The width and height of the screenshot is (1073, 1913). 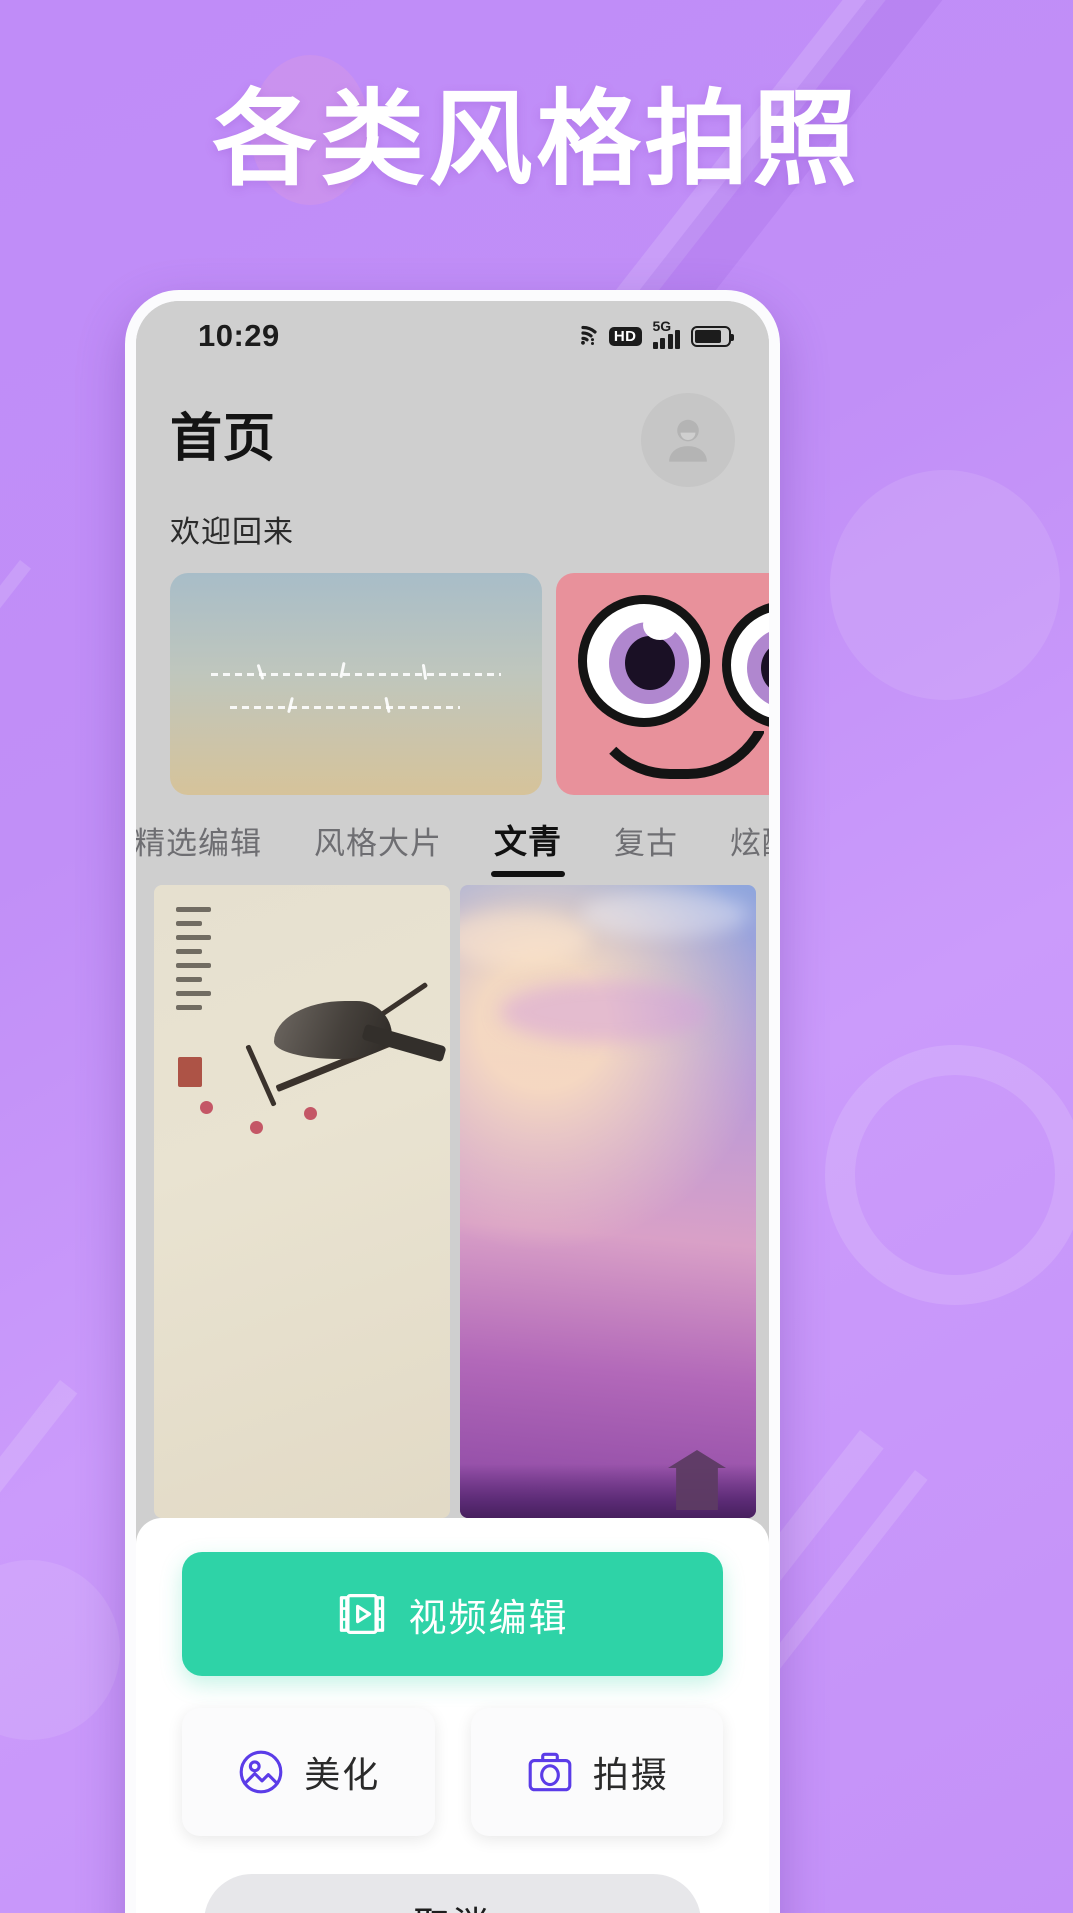 I want to click on film-play-icon, so click(x=362, y=1614).